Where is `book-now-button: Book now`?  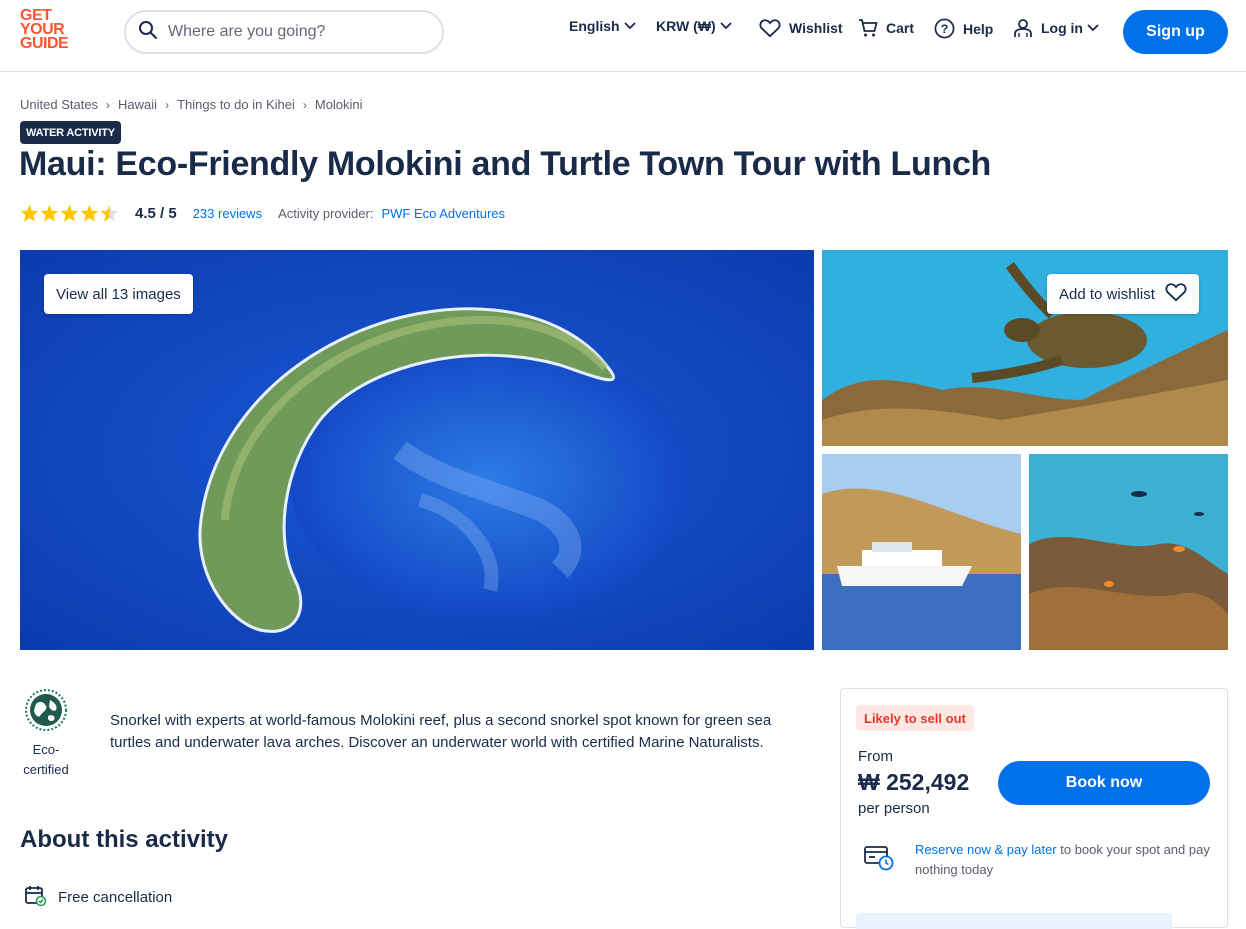 book-now-button: Book now is located at coordinates (1104, 783).